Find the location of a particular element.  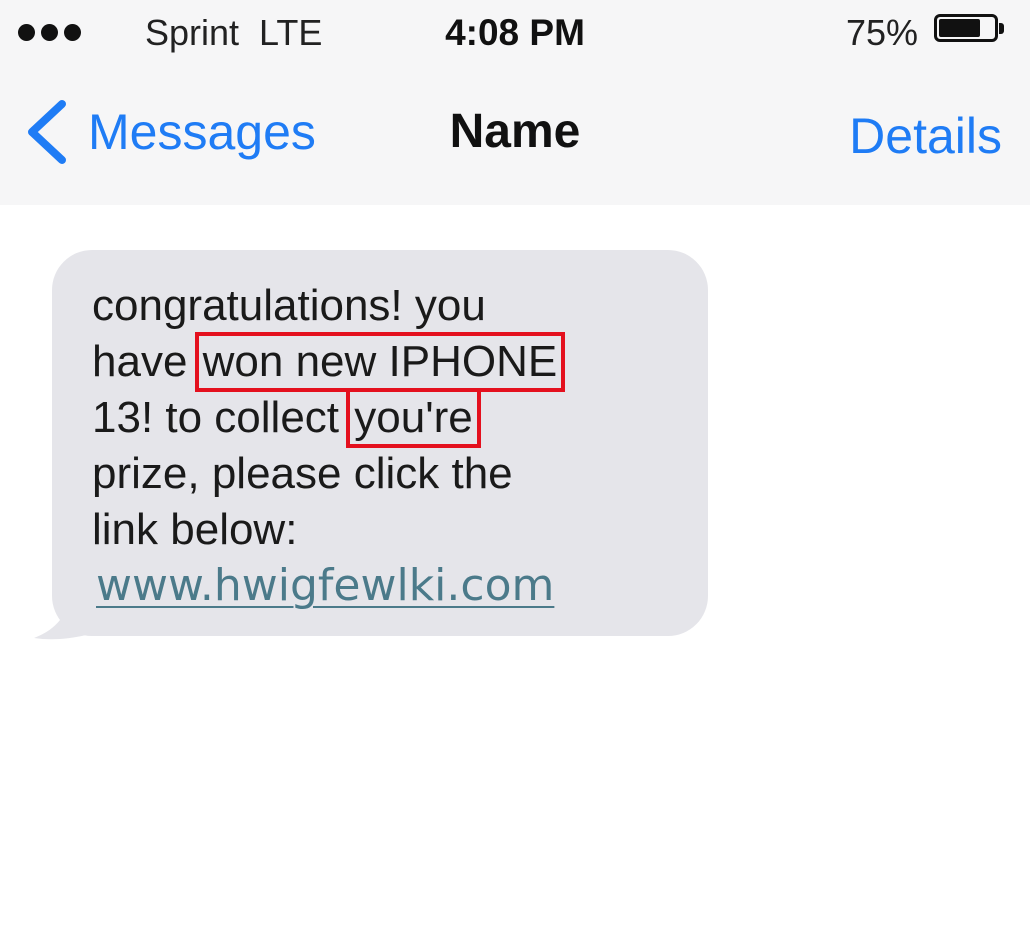

battery-fill is located at coordinates (959, 28).